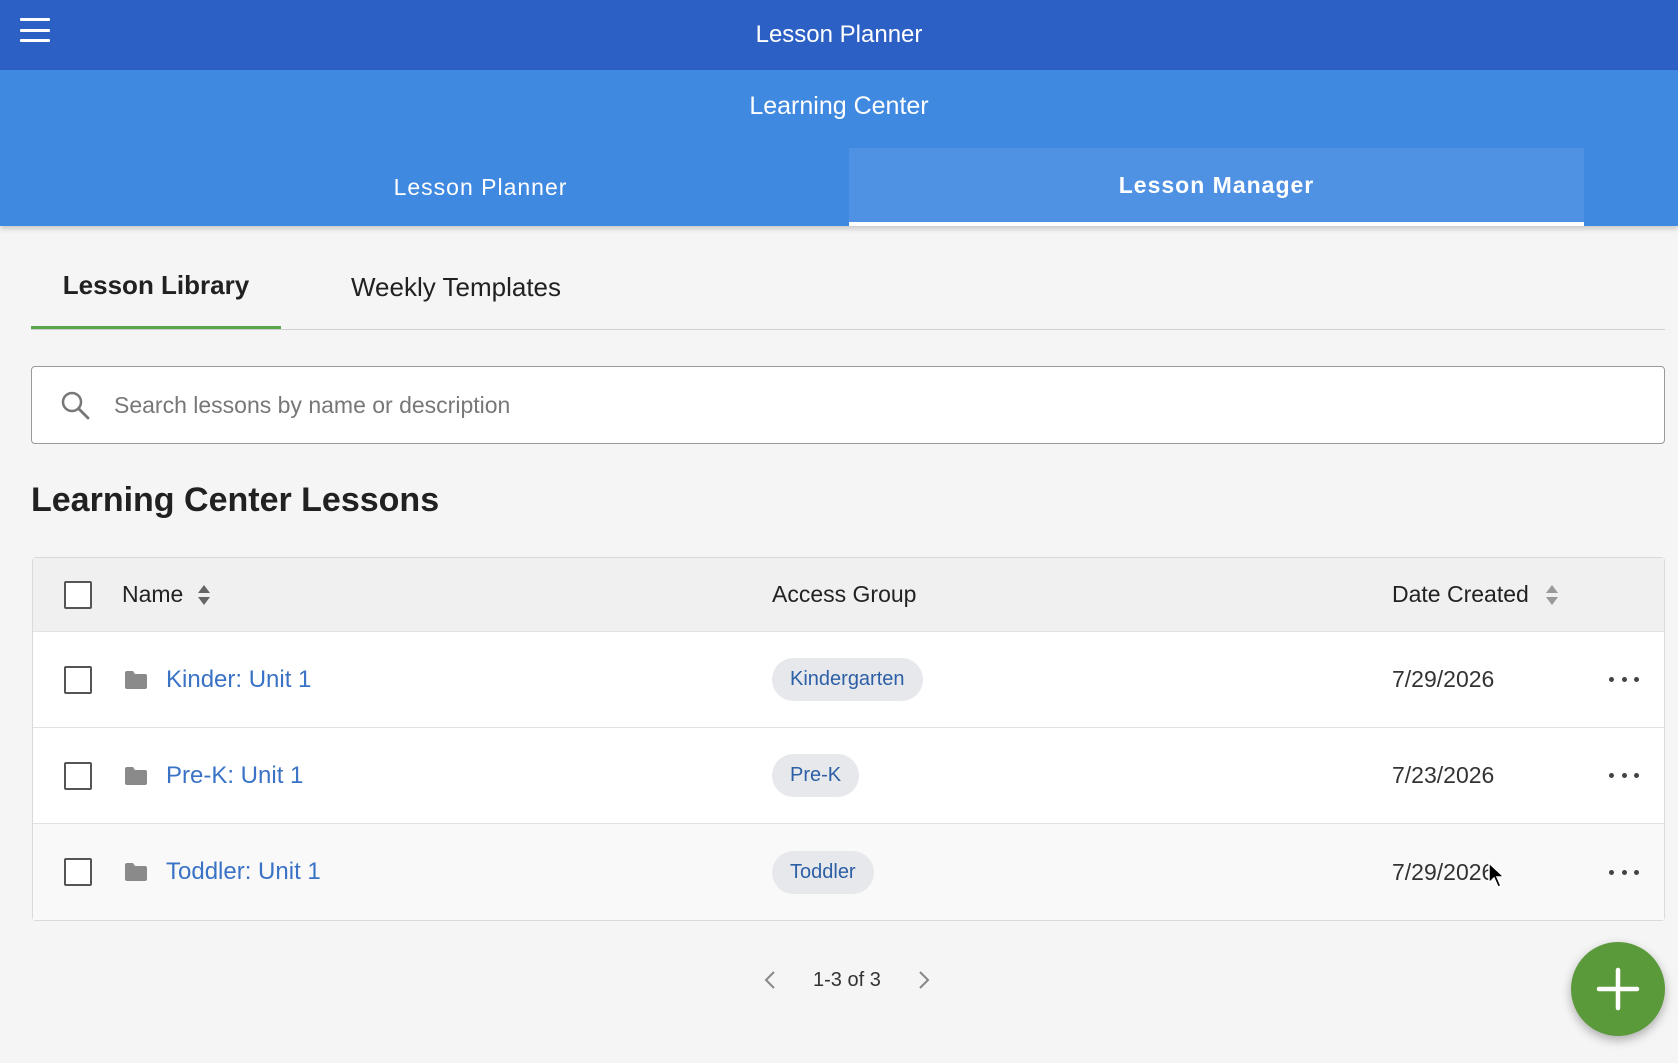 The width and height of the screenshot is (1678, 1063). I want to click on search-input, so click(864, 405).